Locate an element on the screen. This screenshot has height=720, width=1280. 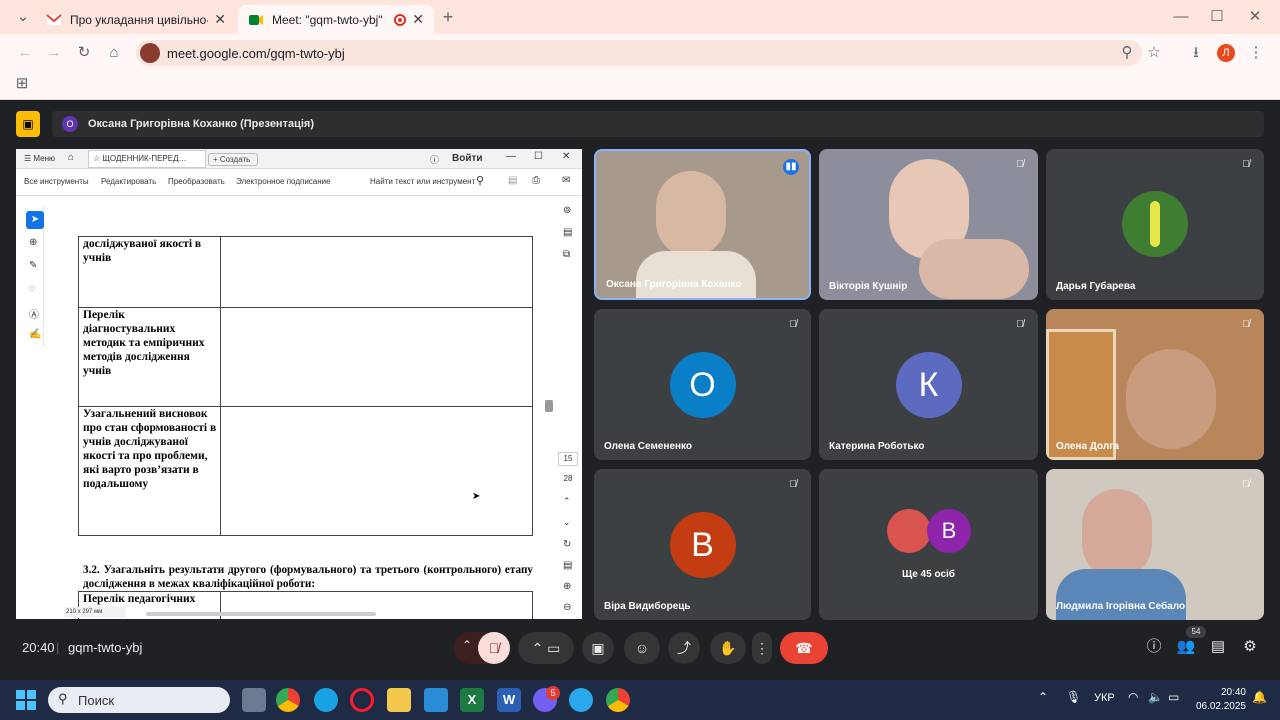
url-text: meet.google.com/gqm-twto-ybj is located at coordinates (256, 53).